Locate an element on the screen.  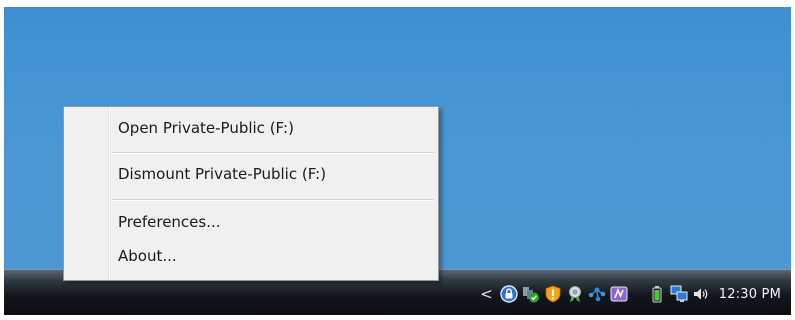
volume-icon is located at coordinates (701, 294).